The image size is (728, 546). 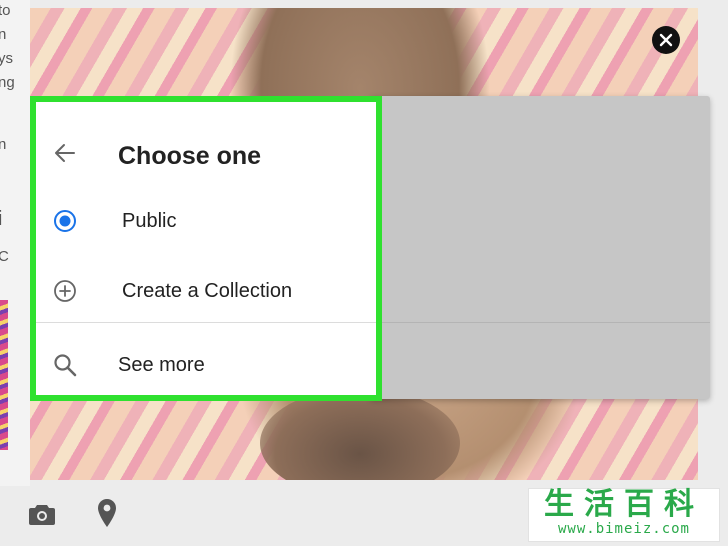 What do you see at coordinates (540, 322) in the screenshot?
I see `divider` at bounding box center [540, 322].